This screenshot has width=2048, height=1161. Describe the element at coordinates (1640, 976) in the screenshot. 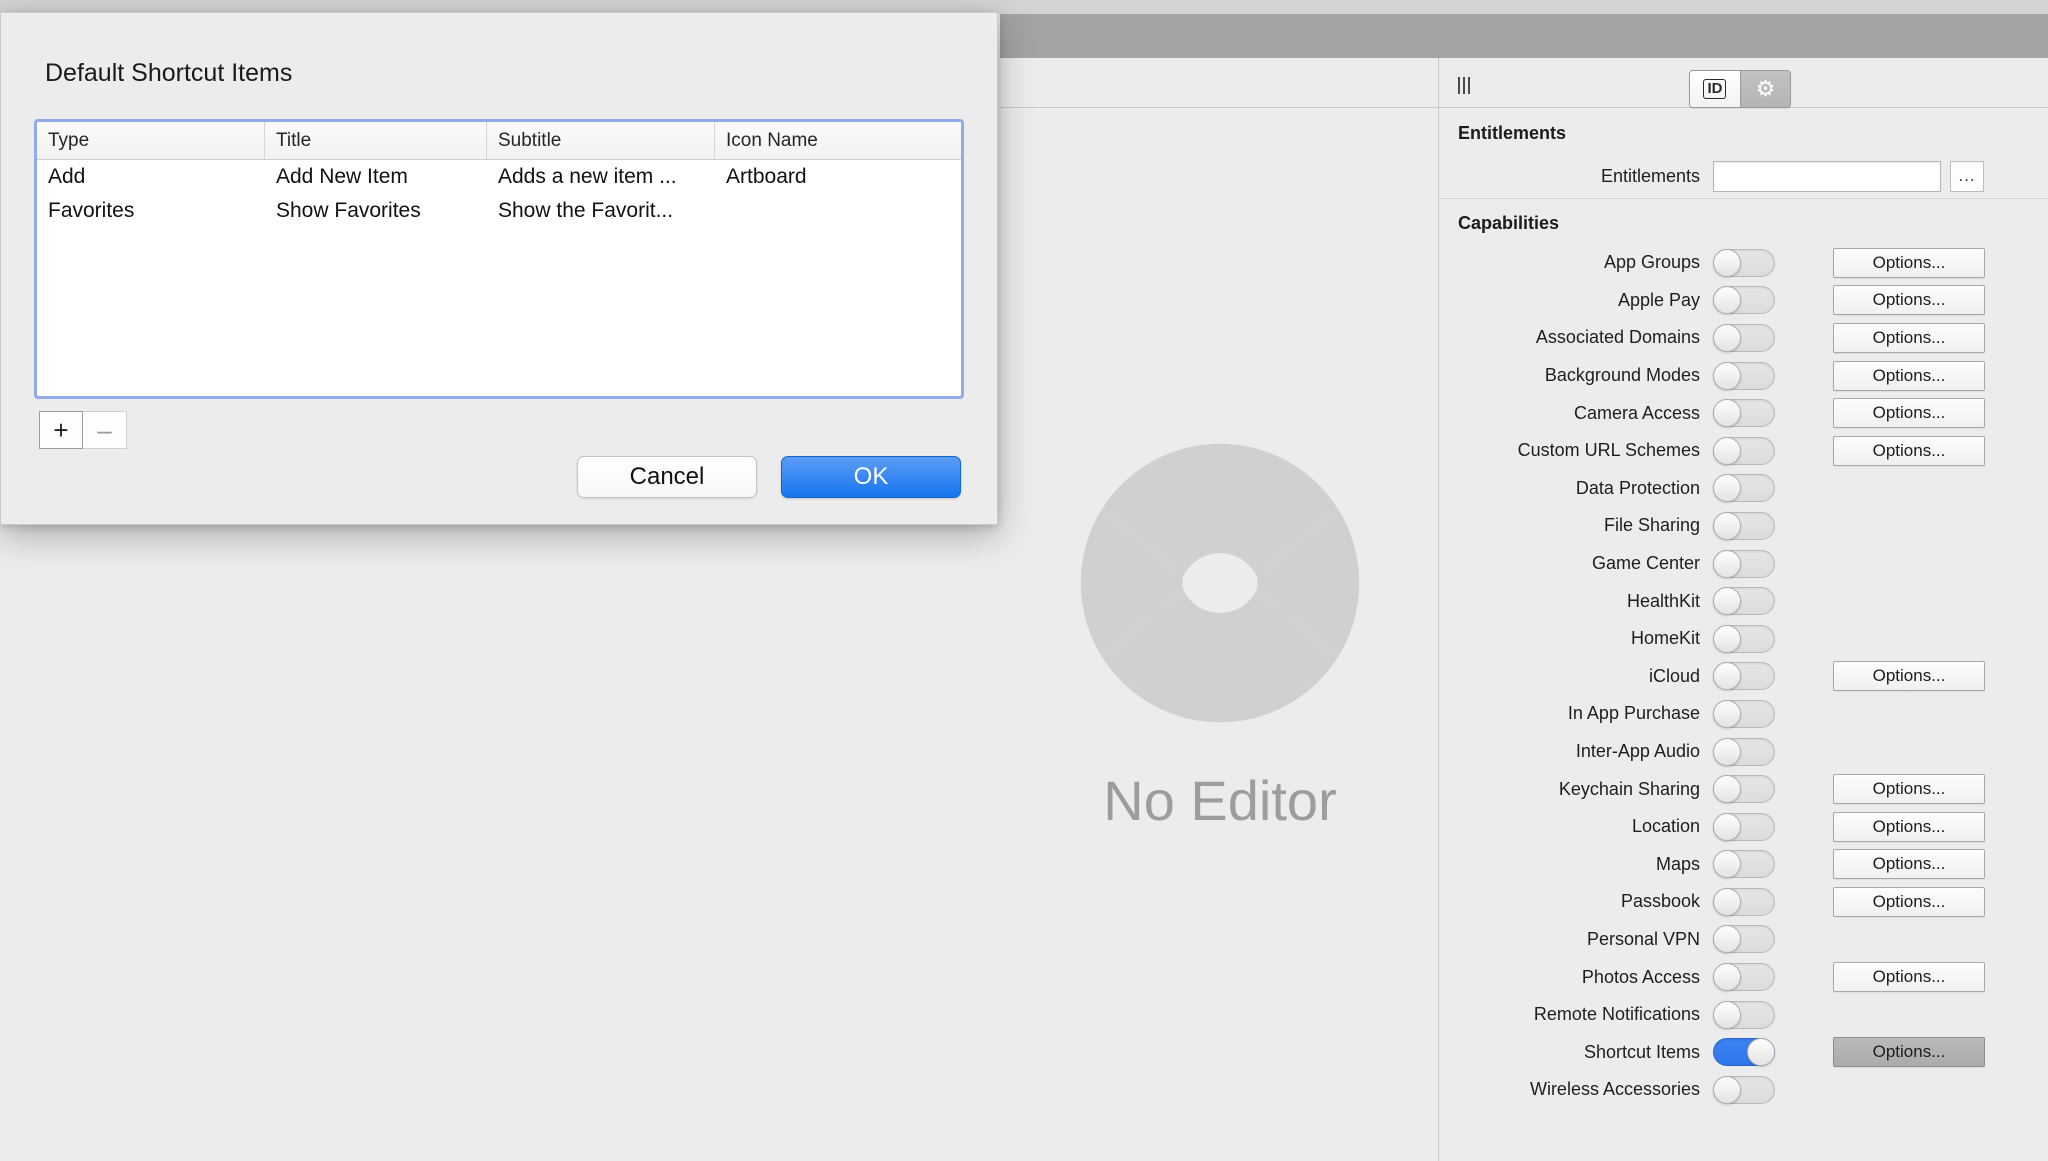

I see `capability-label: Photos Access` at that location.